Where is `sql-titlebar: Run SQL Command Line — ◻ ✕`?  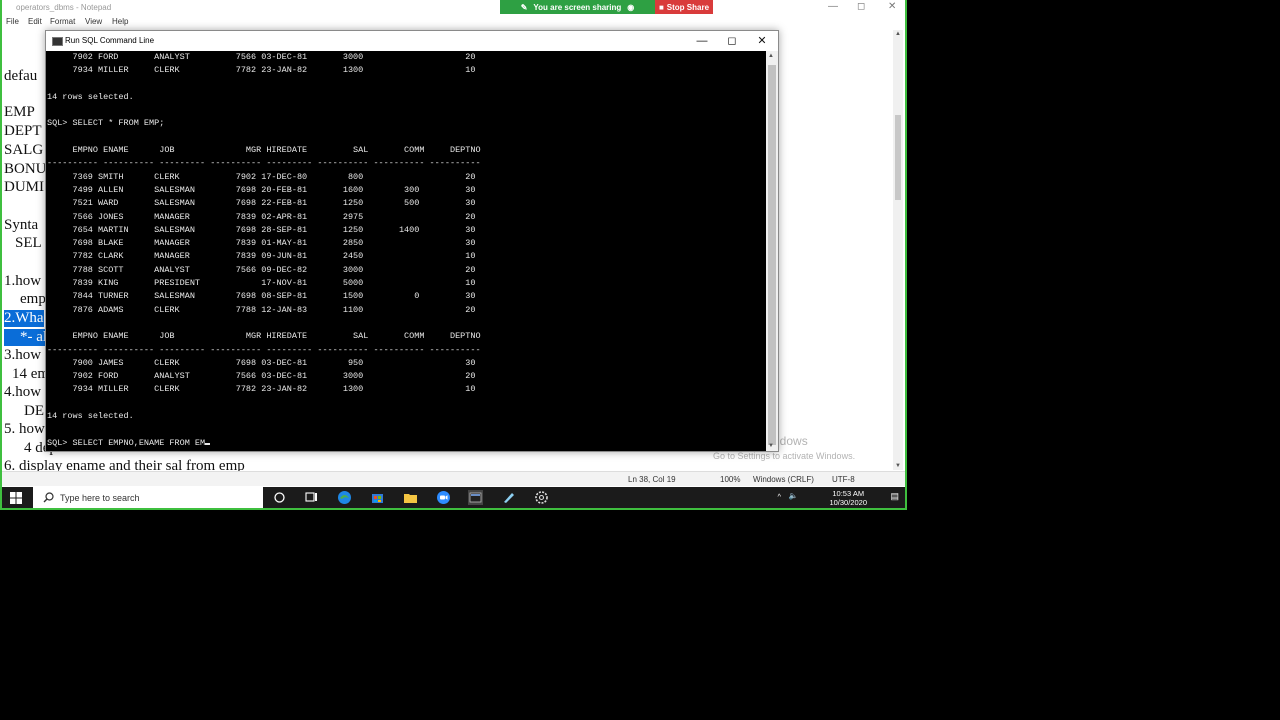
sql-titlebar: Run SQL Command Line — ◻ ✕ is located at coordinates (412, 41).